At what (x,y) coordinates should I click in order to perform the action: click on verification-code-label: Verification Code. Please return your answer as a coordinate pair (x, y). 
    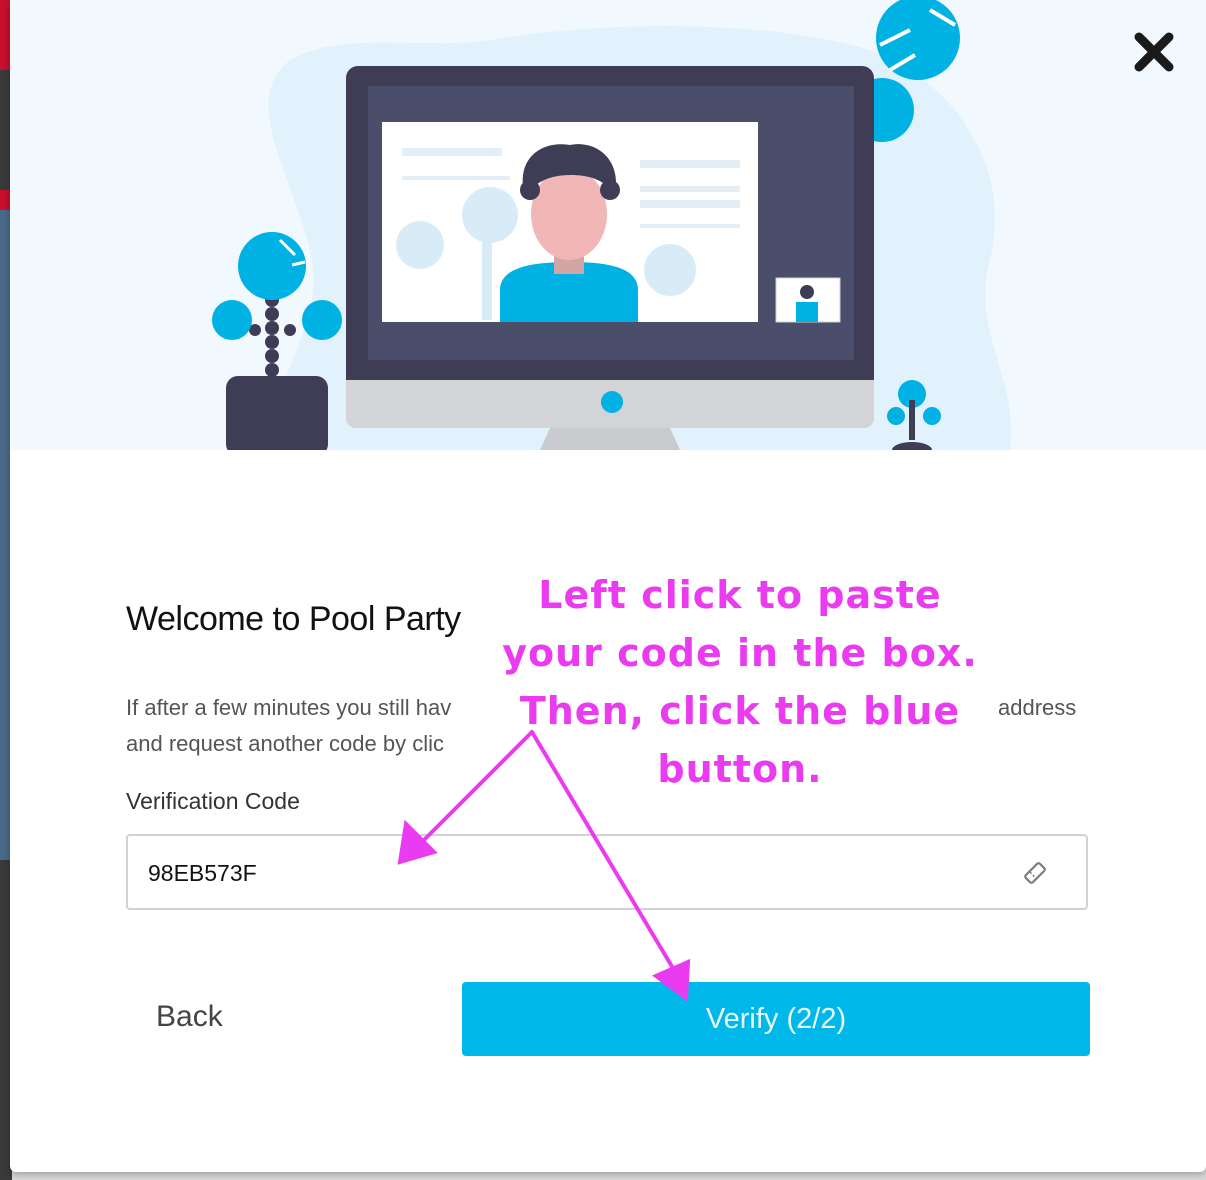
    Looking at the image, I should click on (213, 801).